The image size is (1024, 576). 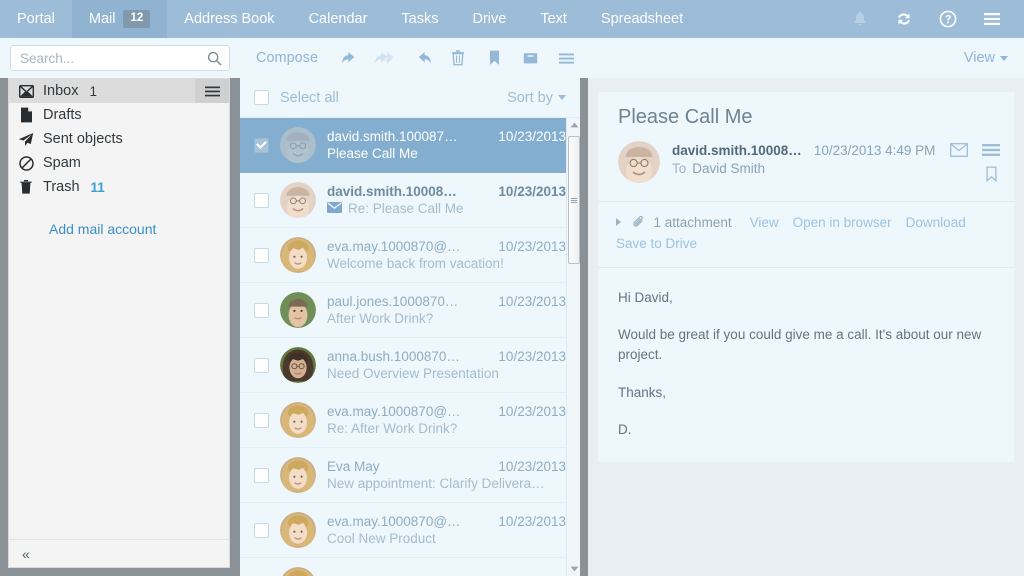 What do you see at coordinates (26, 554) in the screenshot?
I see `collapse-left-icon: «` at bounding box center [26, 554].